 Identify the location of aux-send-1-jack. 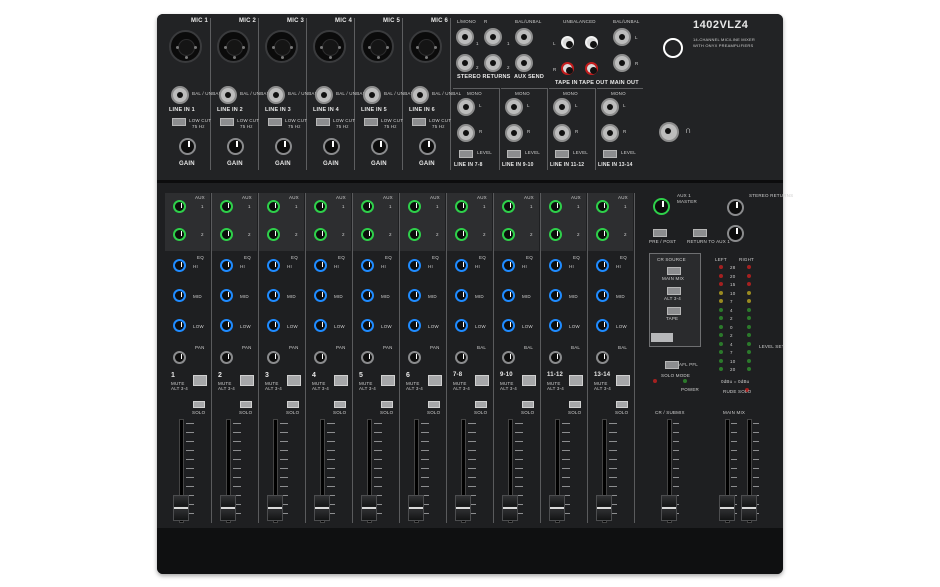
(524, 37).